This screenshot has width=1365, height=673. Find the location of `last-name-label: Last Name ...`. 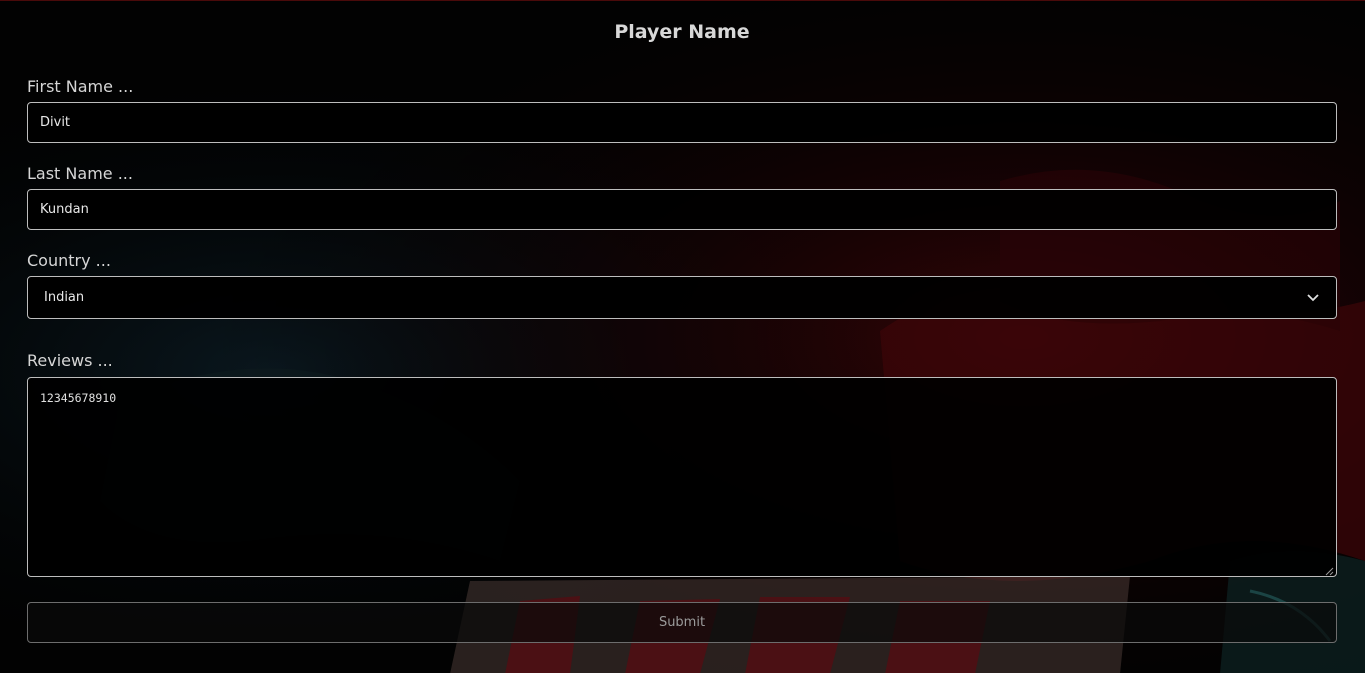

last-name-label: Last Name ... is located at coordinates (80, 173).